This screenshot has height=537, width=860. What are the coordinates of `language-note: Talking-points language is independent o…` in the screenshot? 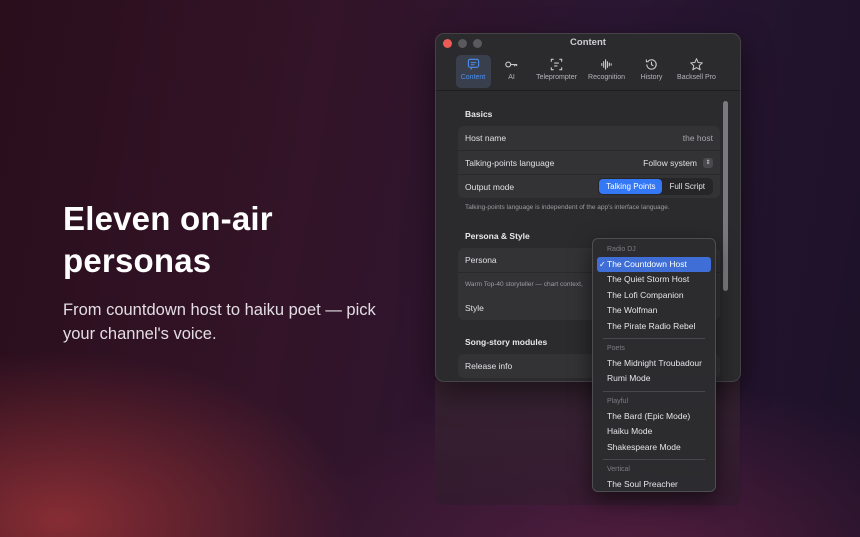 It's located at (567, 207).